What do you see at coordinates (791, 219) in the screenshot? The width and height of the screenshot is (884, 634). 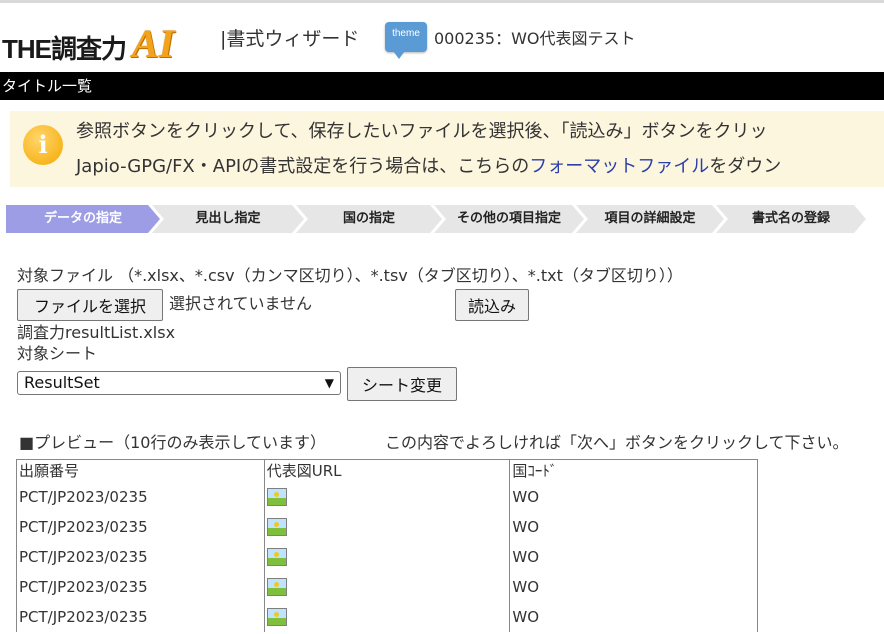 I see `step-format-name: 書式名の登録` at bounding box center [791, 219].